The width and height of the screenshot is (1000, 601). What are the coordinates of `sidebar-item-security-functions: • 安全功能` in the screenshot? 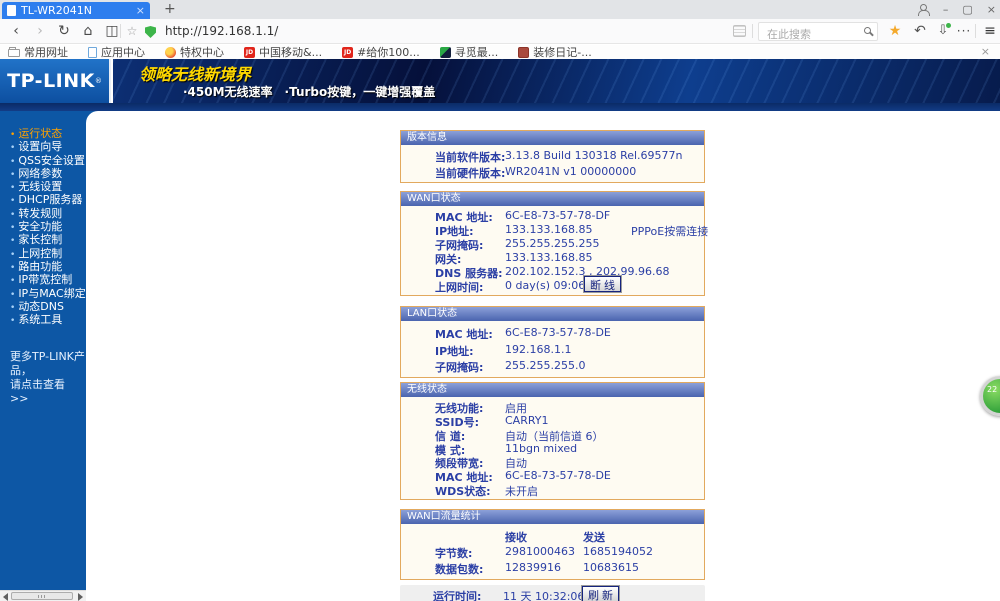 It's located at (48, 226).